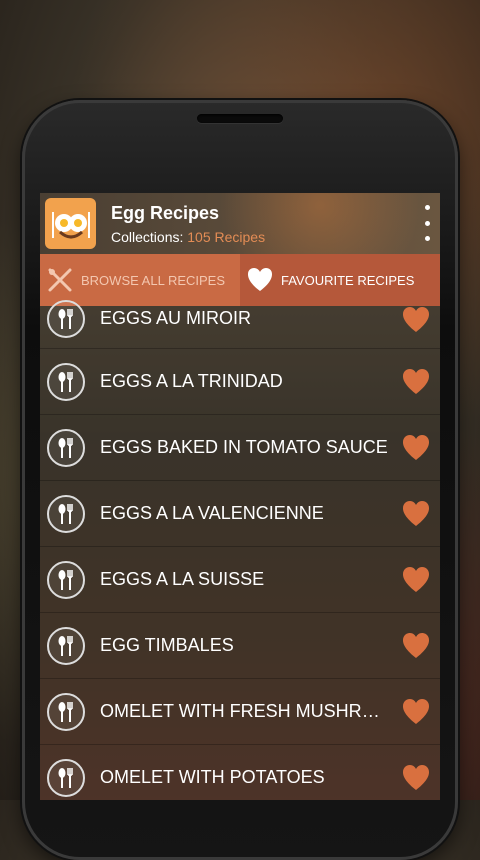 The width and height of the screenshot is (480, 860). What do you see at coordinates (153, 280) in the screenshot?
I see `tab-browse-label: BROWSE ALL RECIPES` at bounding box center [153, 280].